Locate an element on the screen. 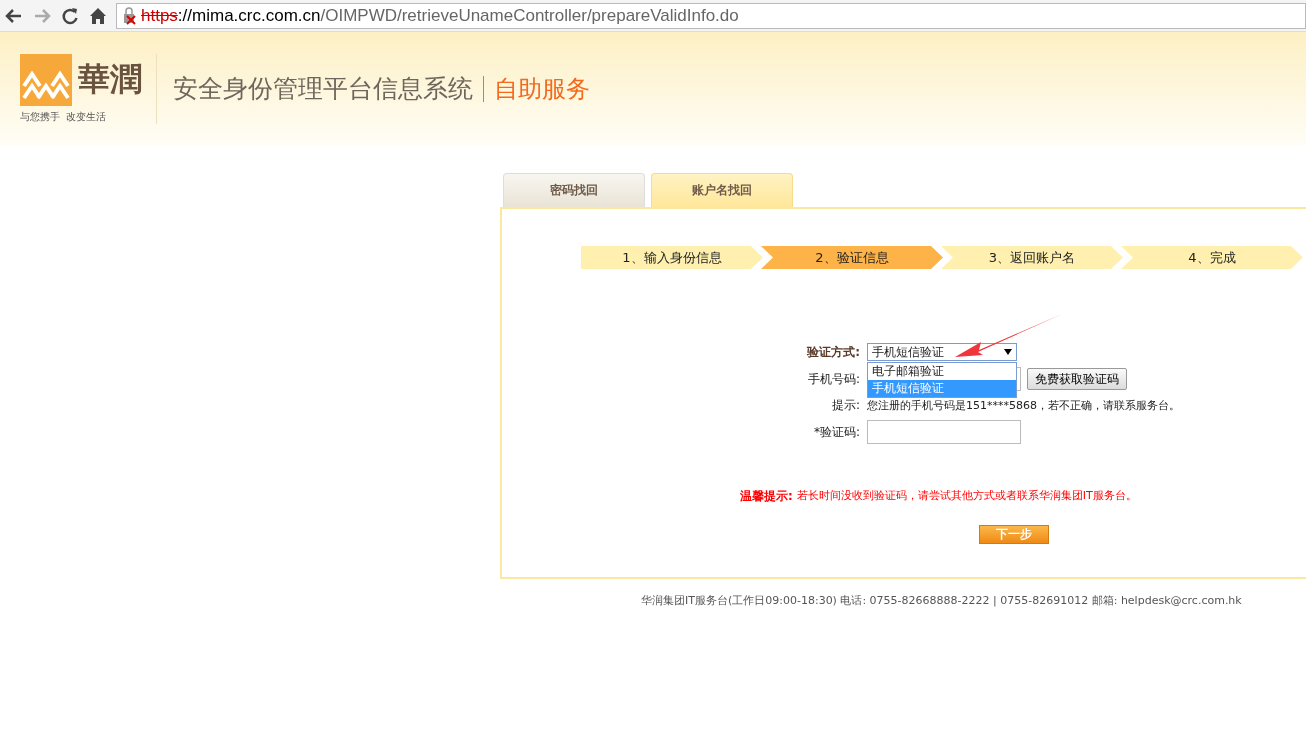 This screenshot has height=738, width=1306. code-input-field is located at coordinates (944, 432).